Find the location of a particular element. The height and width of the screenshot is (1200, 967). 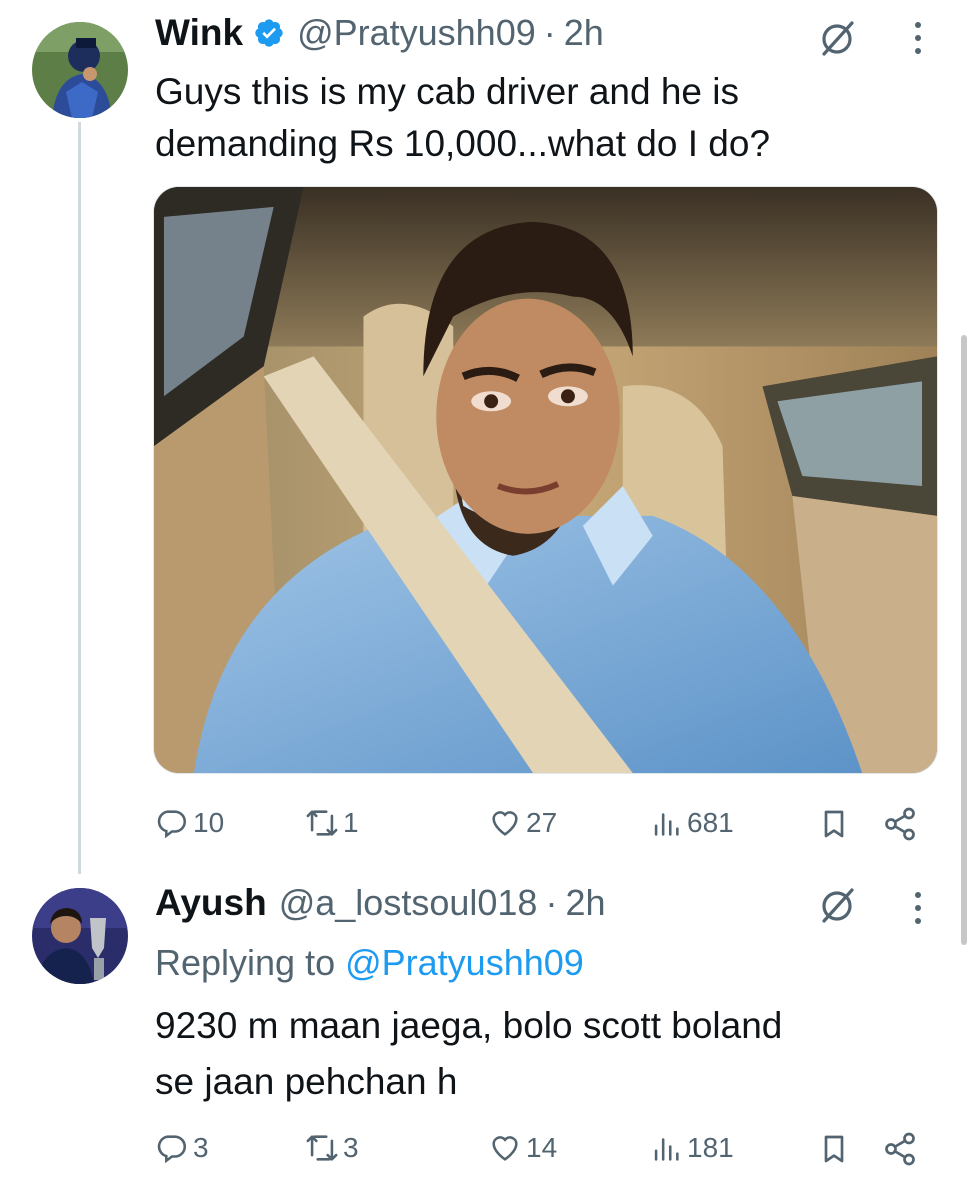

reply-text-line: 9230 m maan jaega, bolo scott boland is located at coordinates (469, 1025).